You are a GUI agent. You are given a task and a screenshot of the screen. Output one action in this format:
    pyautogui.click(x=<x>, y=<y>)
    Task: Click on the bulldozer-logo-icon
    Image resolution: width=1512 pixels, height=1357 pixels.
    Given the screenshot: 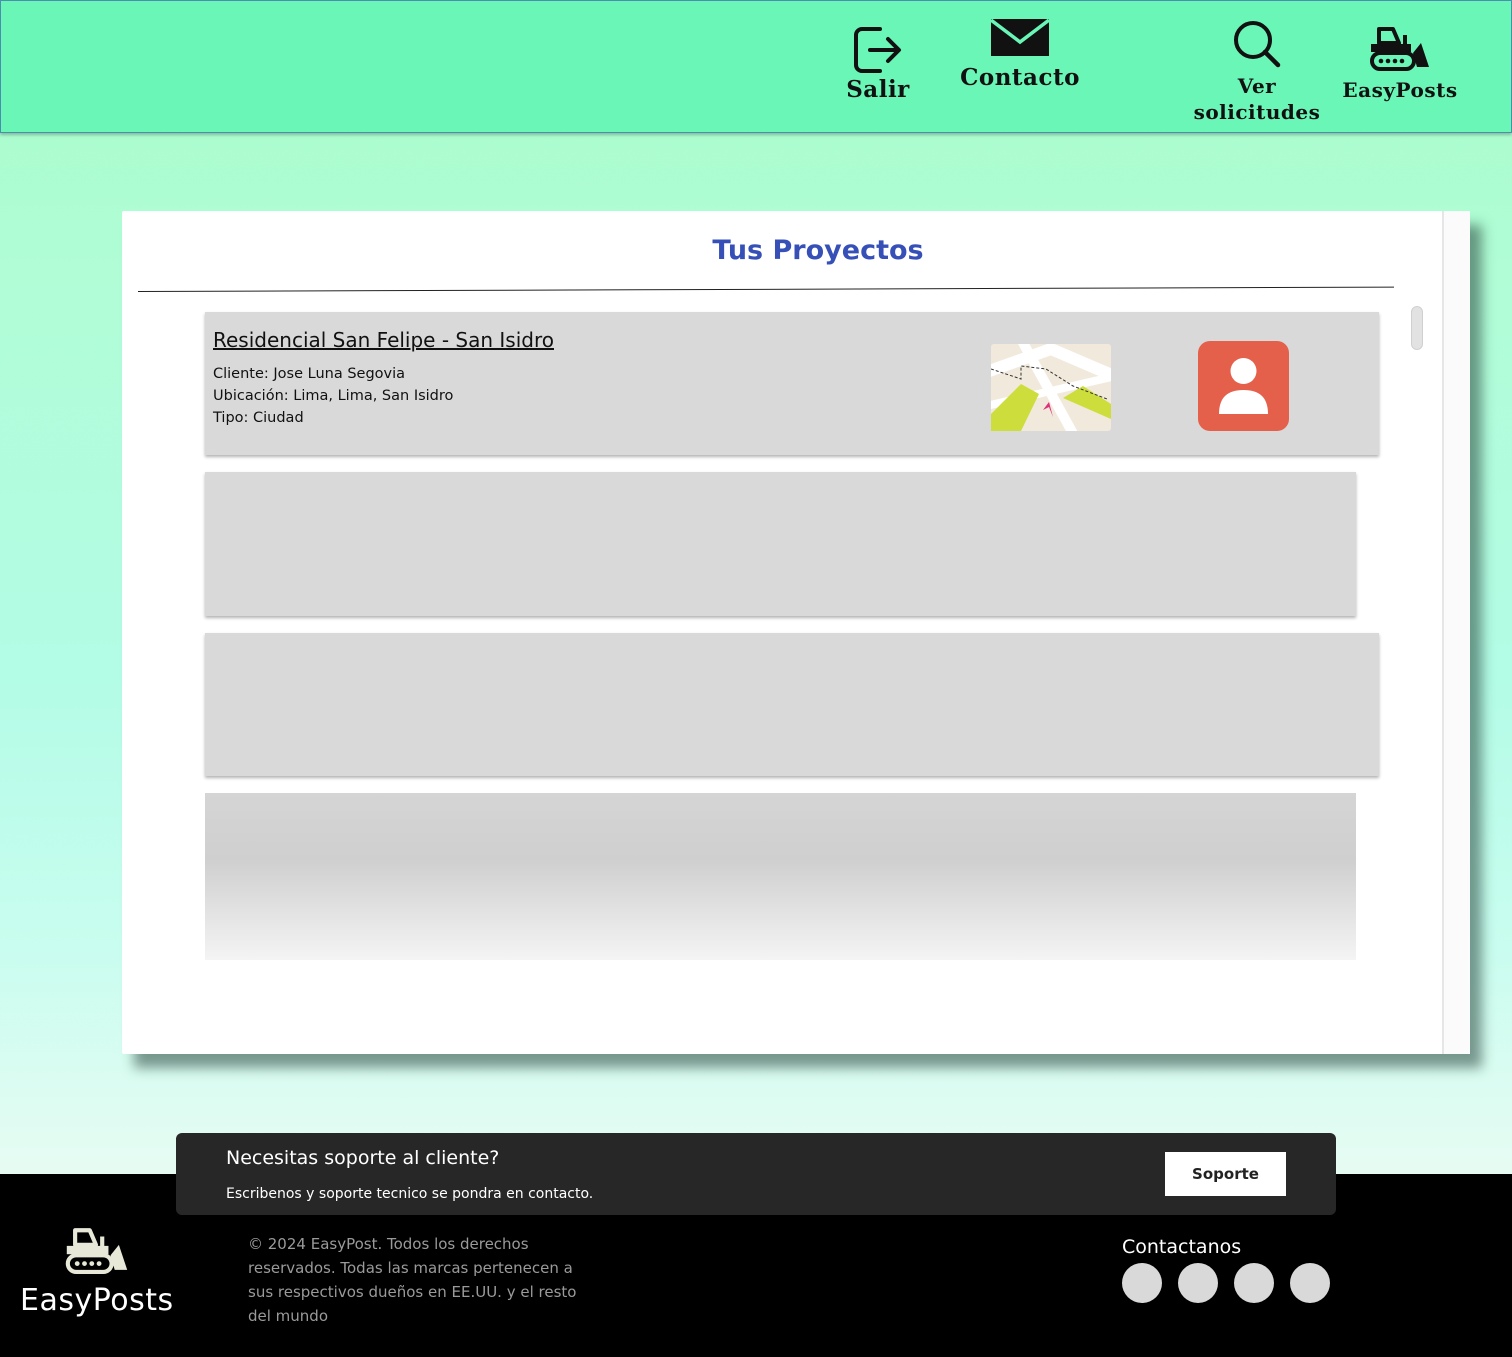 What is the action you would take?
    pyautogui.click(x=96, y=1251)
    